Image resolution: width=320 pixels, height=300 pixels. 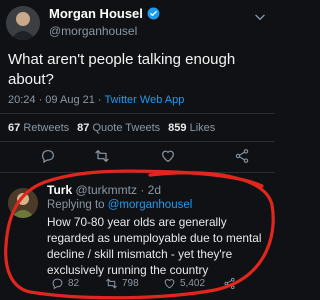 What do you see at coordinates (122, 69) in the screenshot?
I see `tweet-text: What aren't people talking enough about?` at bounding box center [122, 69].